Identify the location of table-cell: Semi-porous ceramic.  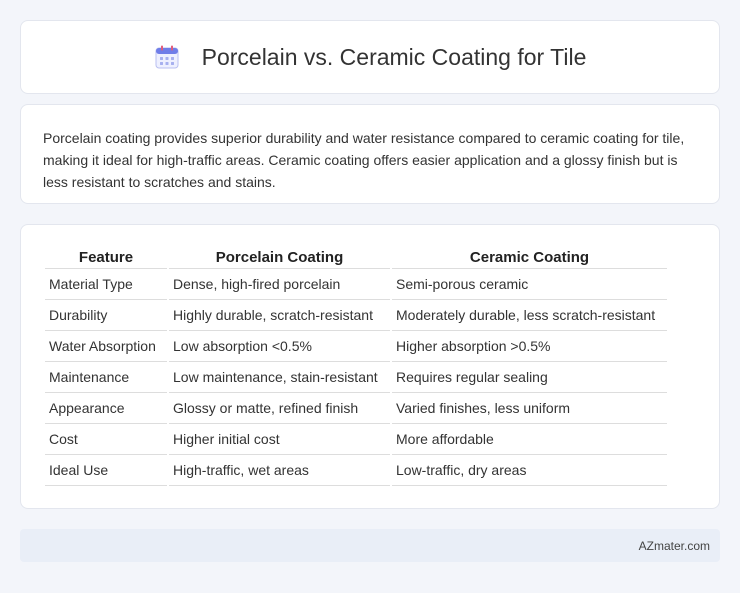
(529, 284).